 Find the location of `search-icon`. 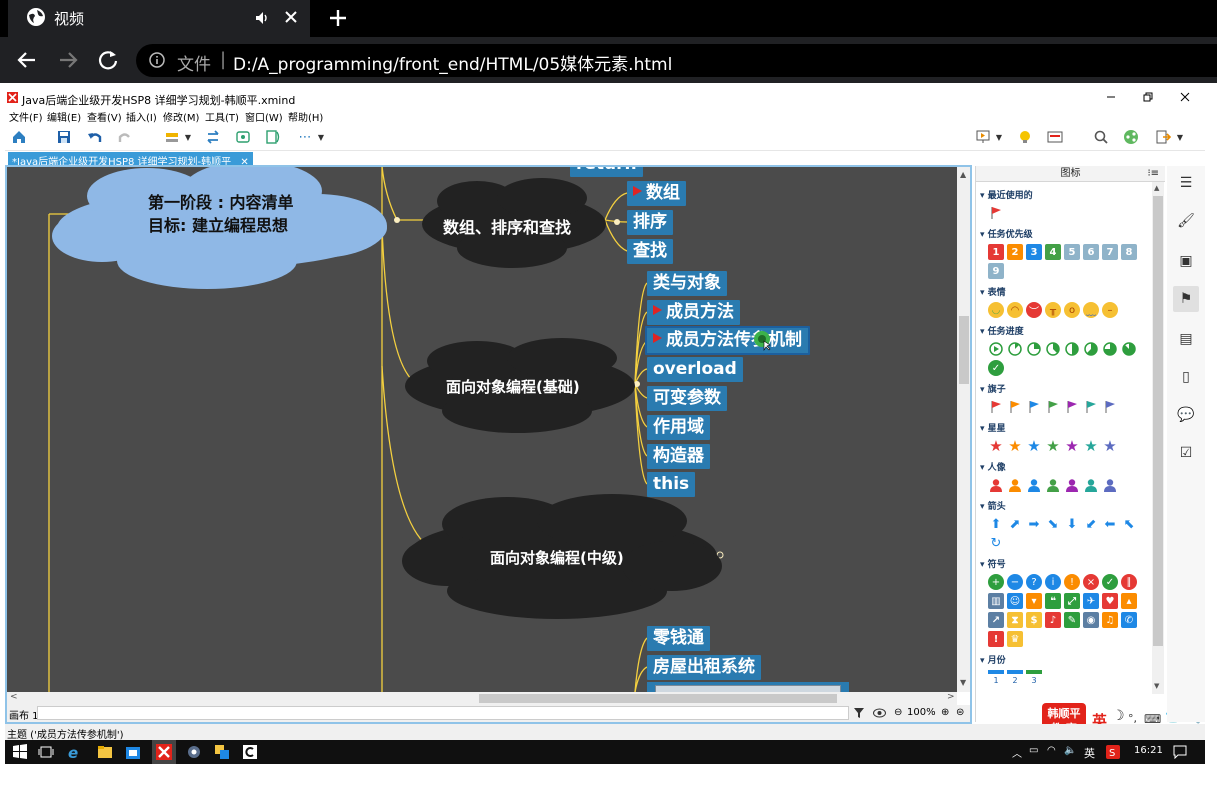

search-icon is located at coordinates (1101, 137).